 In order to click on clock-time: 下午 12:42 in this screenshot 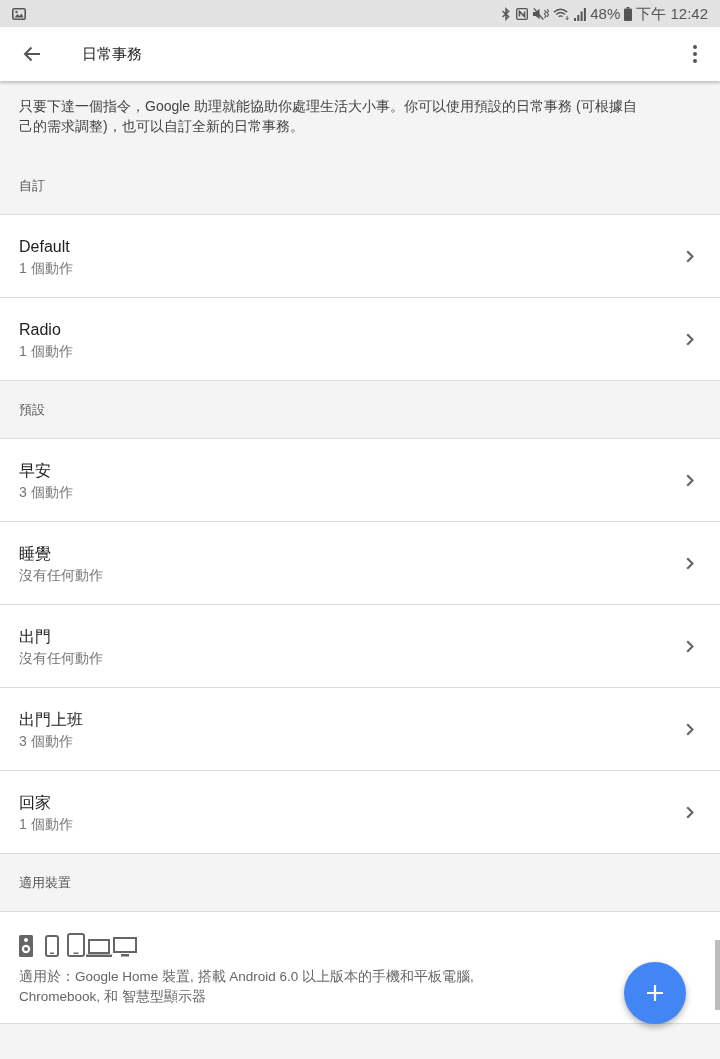, I will do `click(672, 13)`.